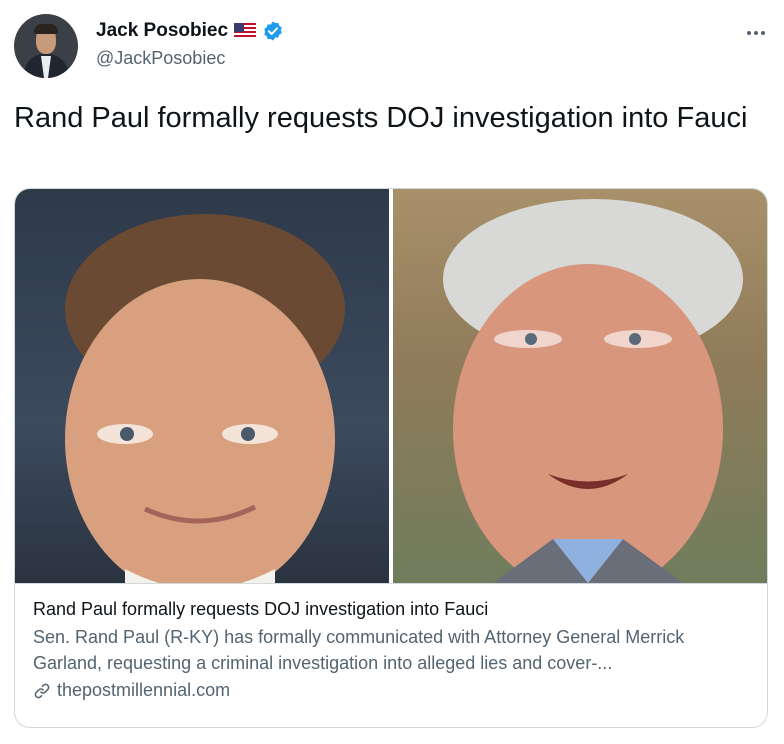  Describe the element at coordinates (392, 690) in the screenshot. I see `card-domain-row: thepostmillennial.com` at that location.